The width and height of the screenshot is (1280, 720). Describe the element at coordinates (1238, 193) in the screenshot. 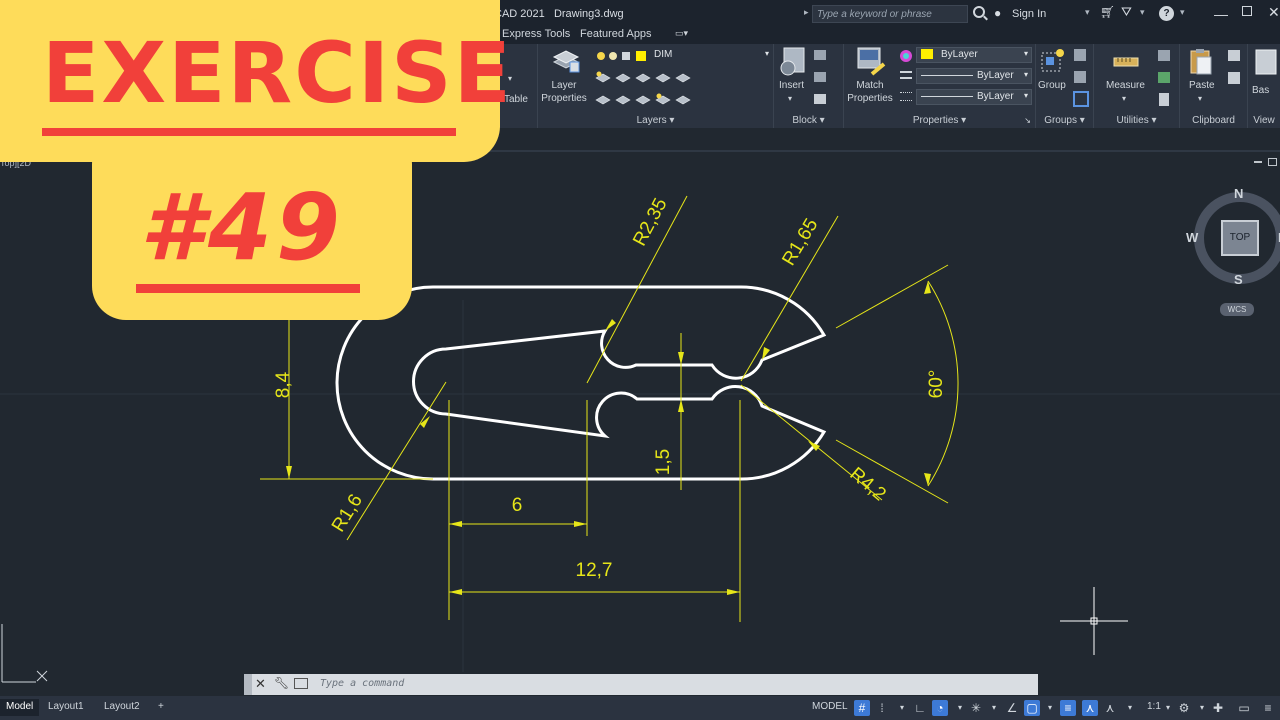

I see `compass-north: N` at that location.